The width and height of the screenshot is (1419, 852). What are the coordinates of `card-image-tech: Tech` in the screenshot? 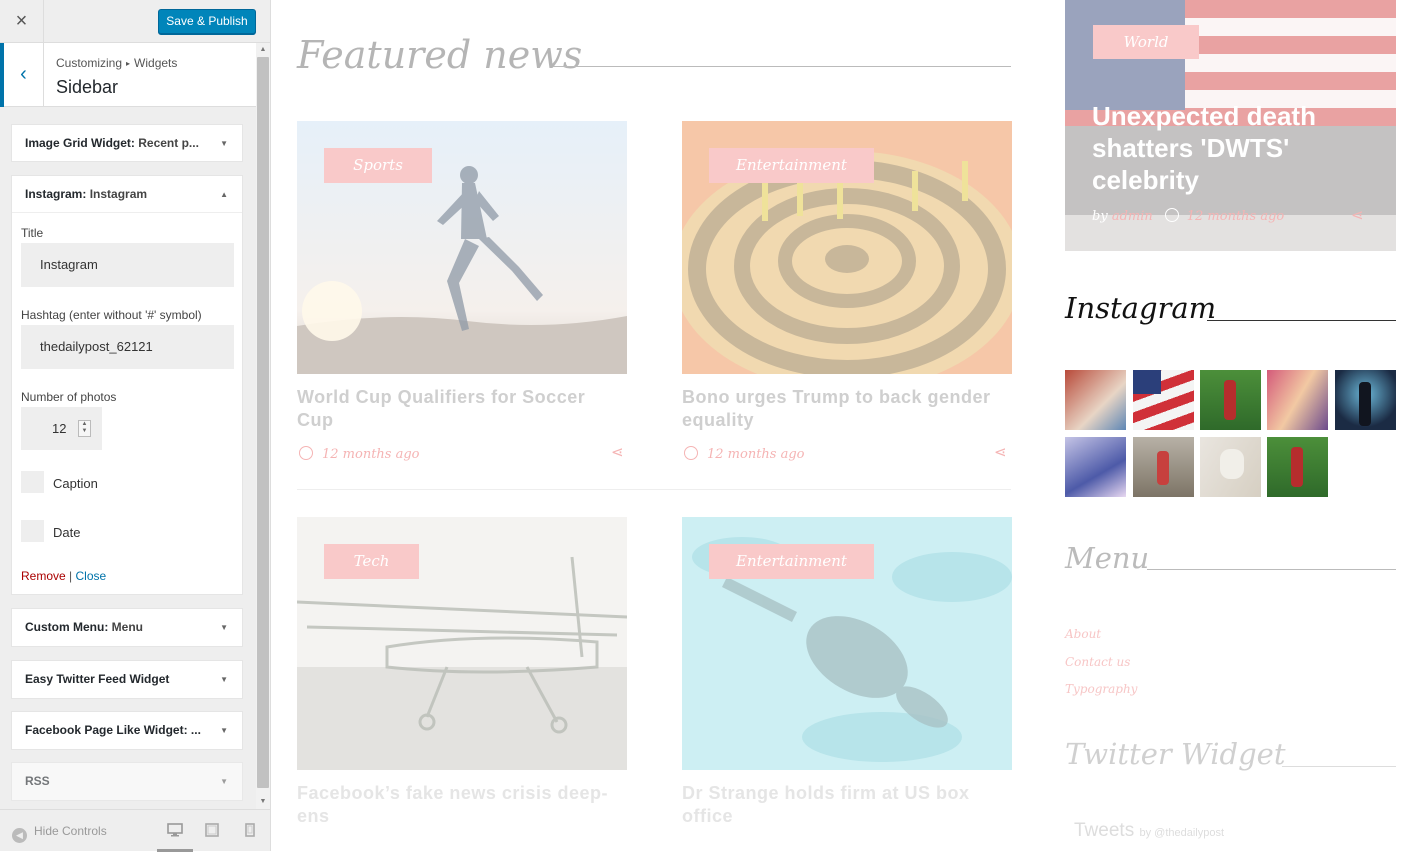 It's located at (462, 643).